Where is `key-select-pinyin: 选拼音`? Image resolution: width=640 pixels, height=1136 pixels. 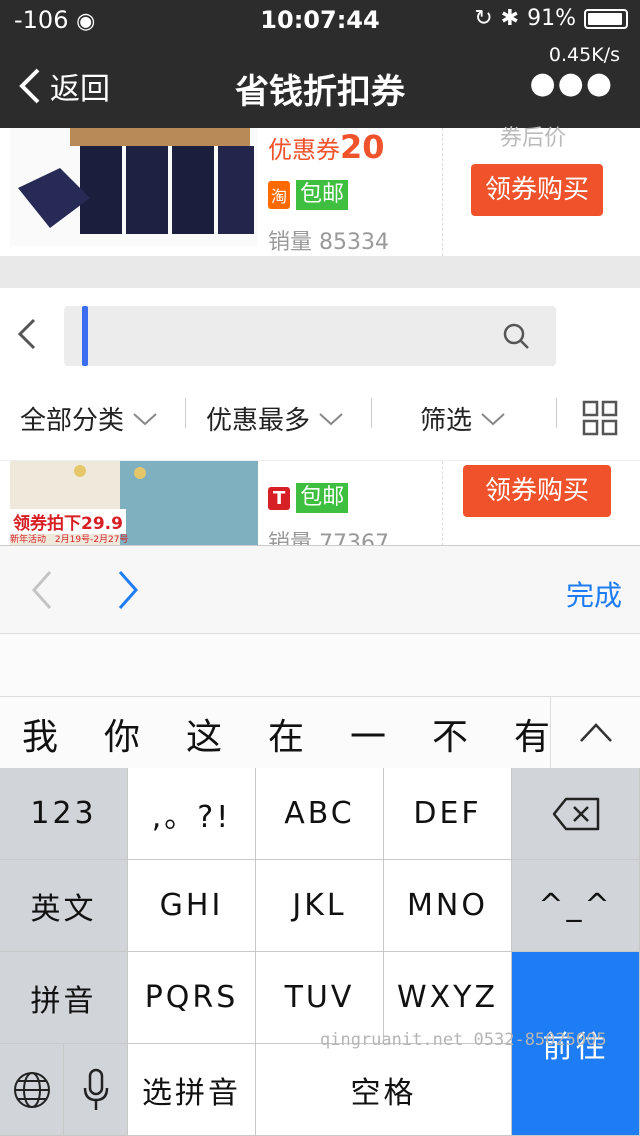 key-select-pinyin: 选拼音 is located at coordinates (192, 1090).